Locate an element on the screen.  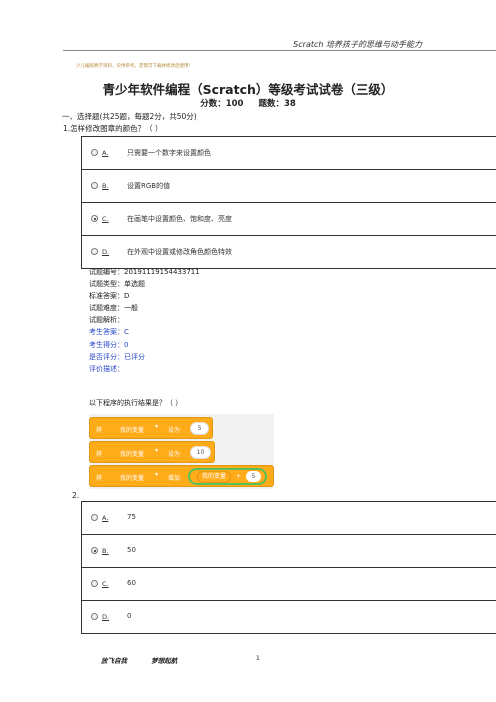
student-score: 考生得分：0 is located at coordinates (109, 344).